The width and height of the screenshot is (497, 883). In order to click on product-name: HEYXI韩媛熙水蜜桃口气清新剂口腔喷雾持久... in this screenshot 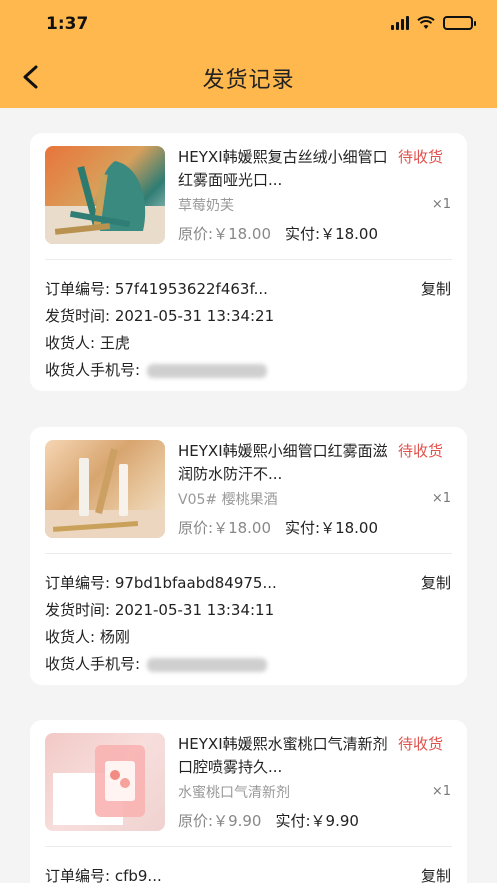, I will do `click(284, 756)`.